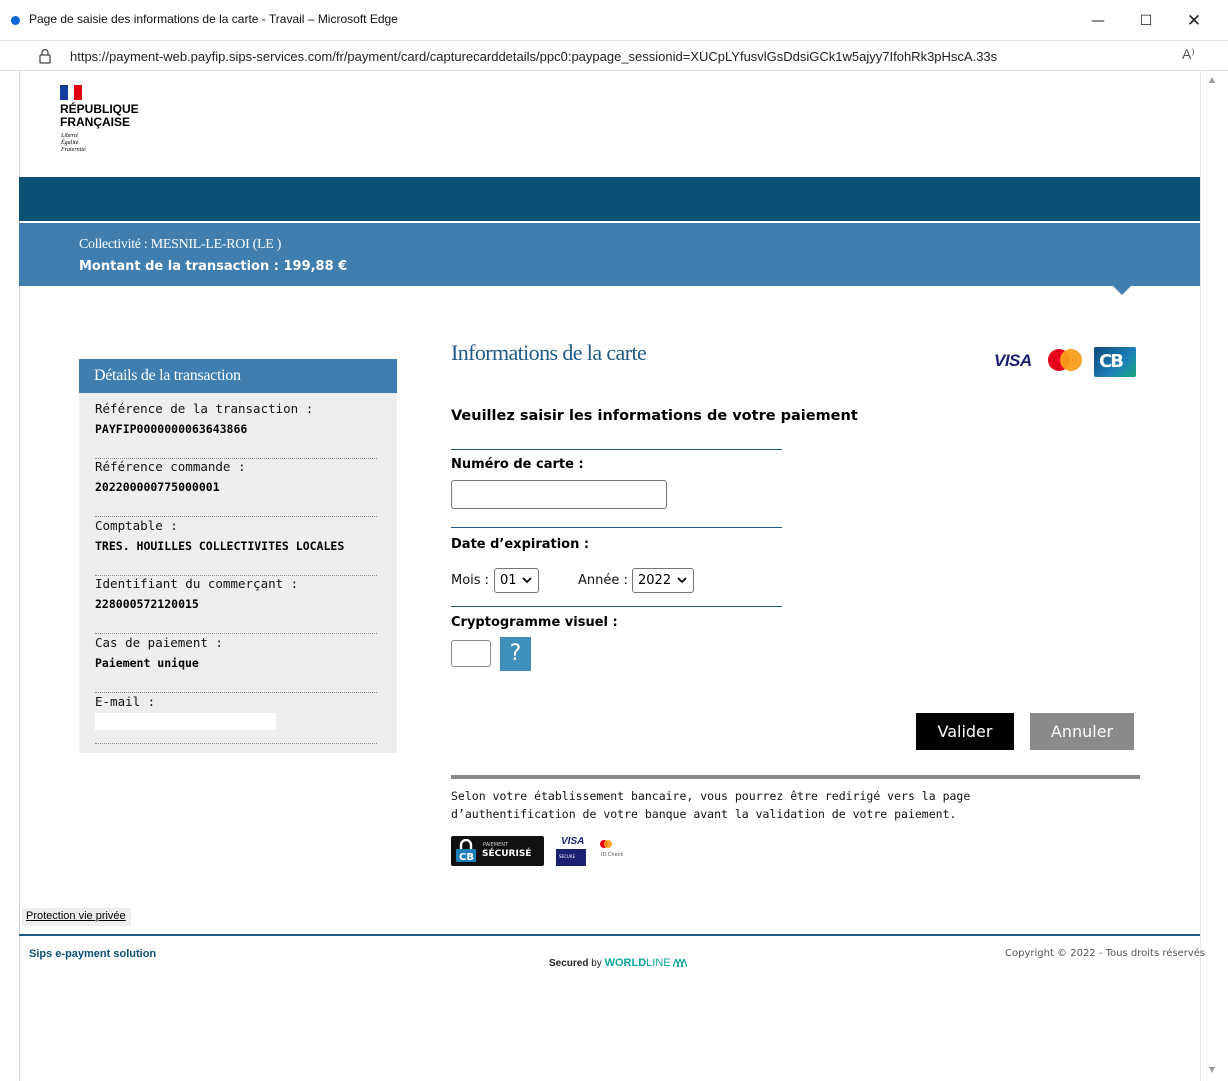 This screenshot has height=1081, width=1228. What do you see at coordinates (236, 488) in the screenshot?
I see `detail-order-reference: Référence commande : 202200000775000001` at bounding box center [236, 488].